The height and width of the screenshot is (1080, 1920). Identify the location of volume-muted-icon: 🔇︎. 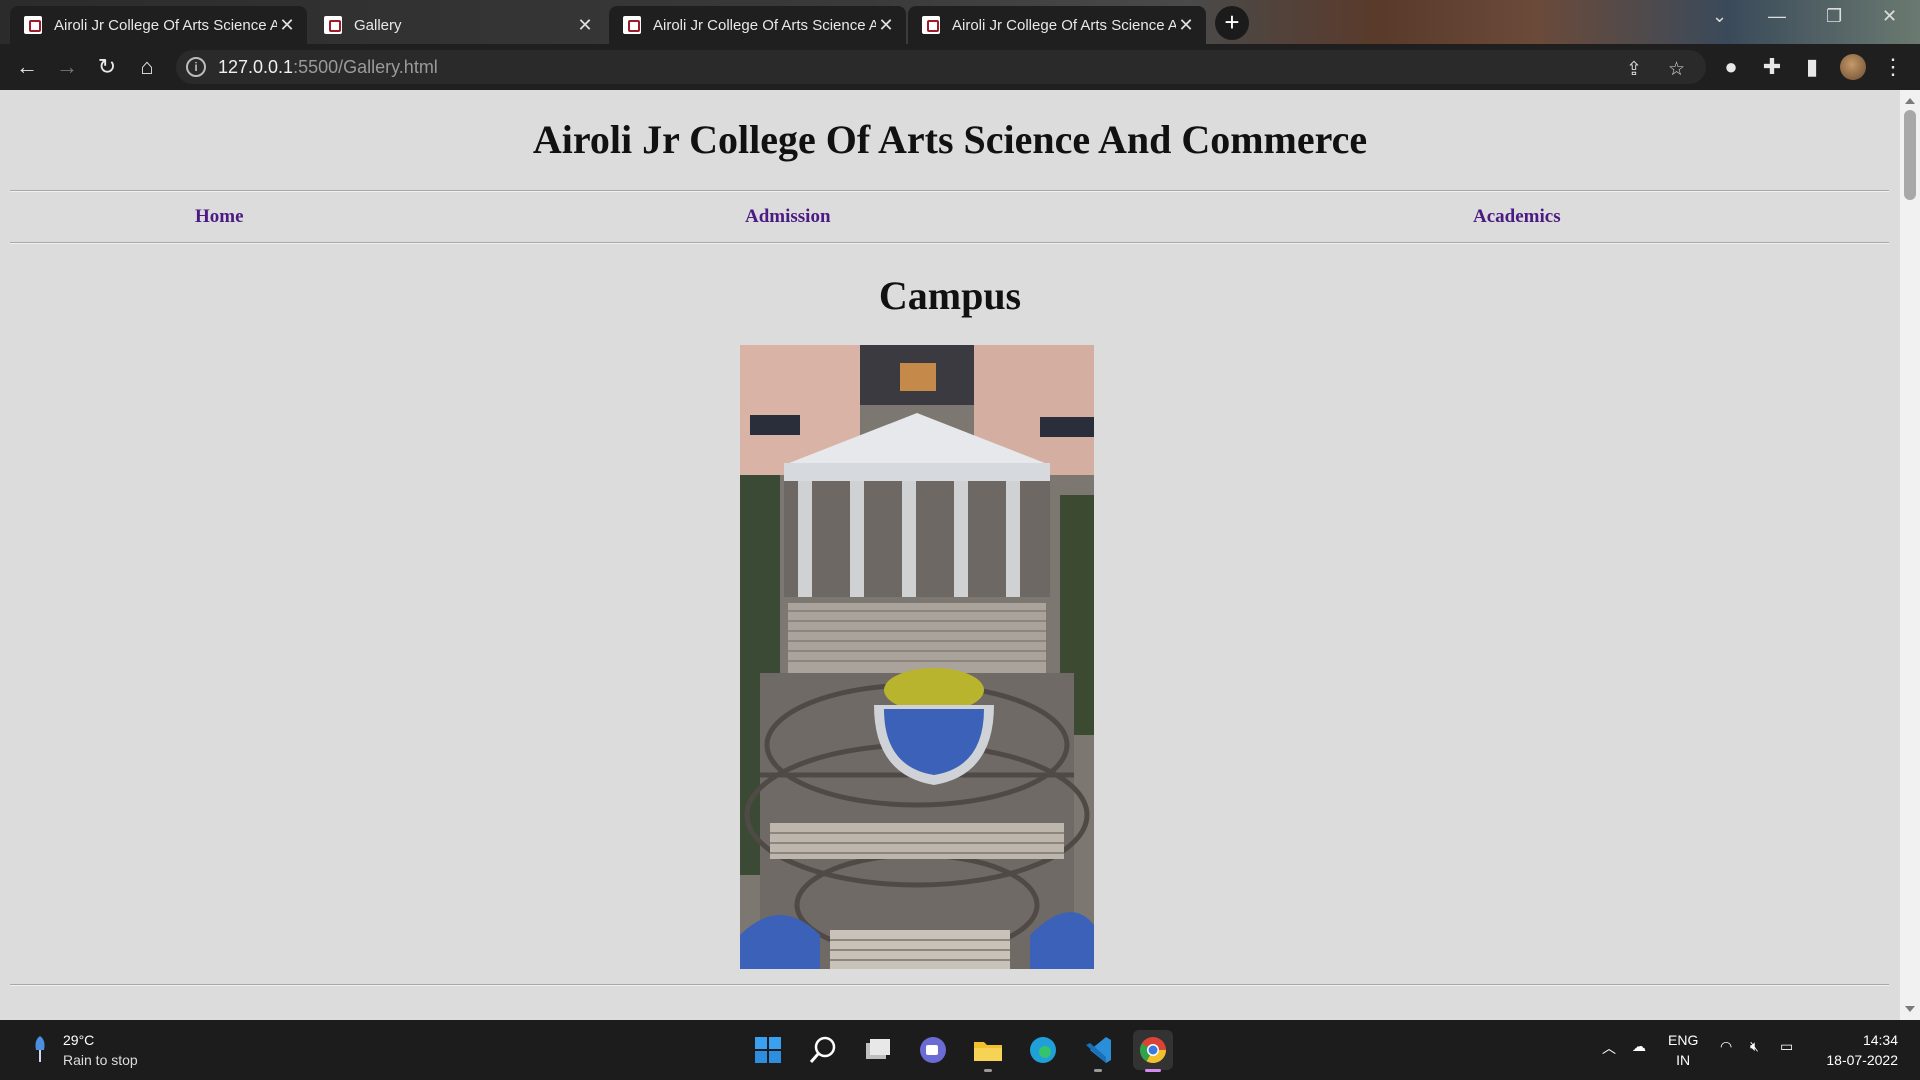
(1754, 1046).